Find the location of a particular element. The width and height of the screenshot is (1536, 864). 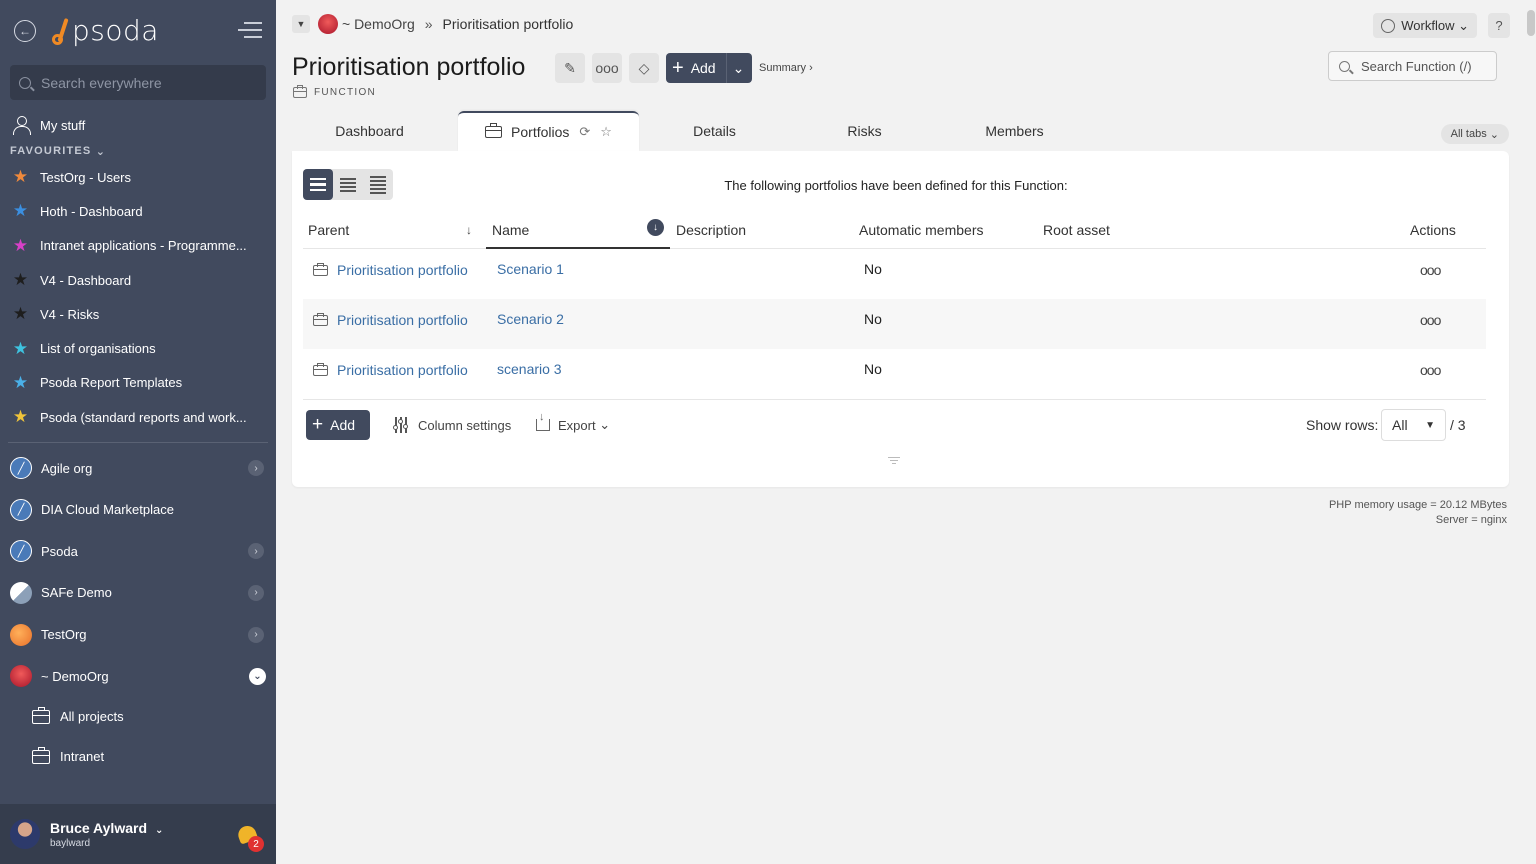

org-item: ╱ DIA Cloud Marketplace is located at coordinates (138, 510).